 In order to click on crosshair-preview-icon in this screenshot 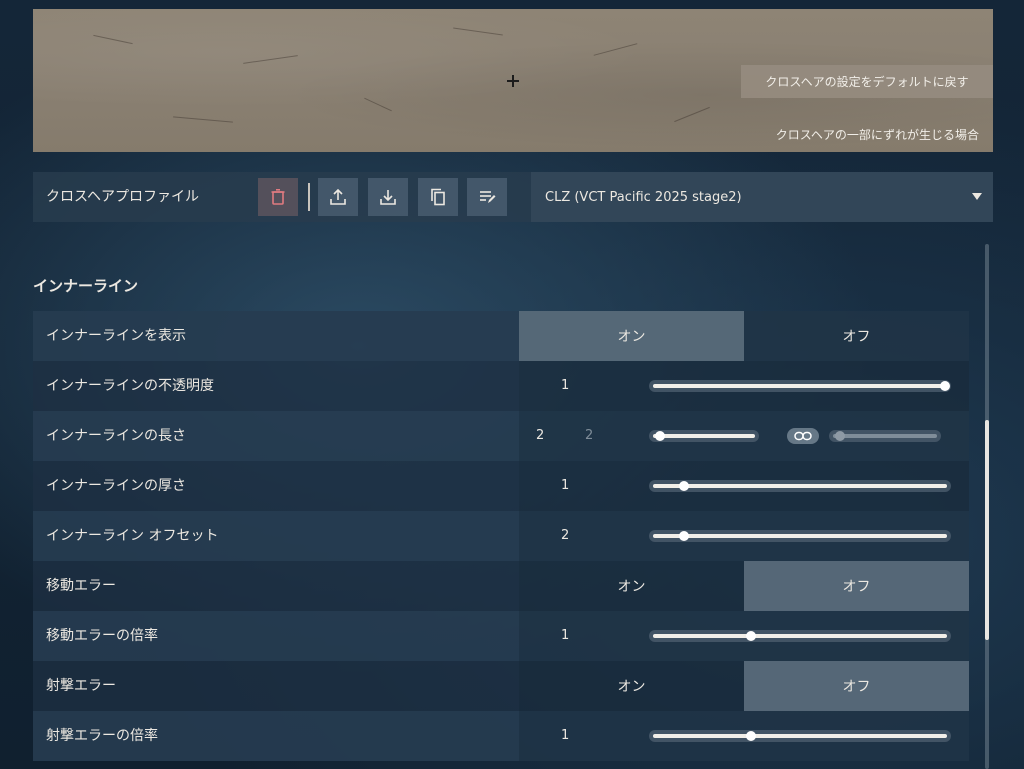, I will do `click(513, 81)`.